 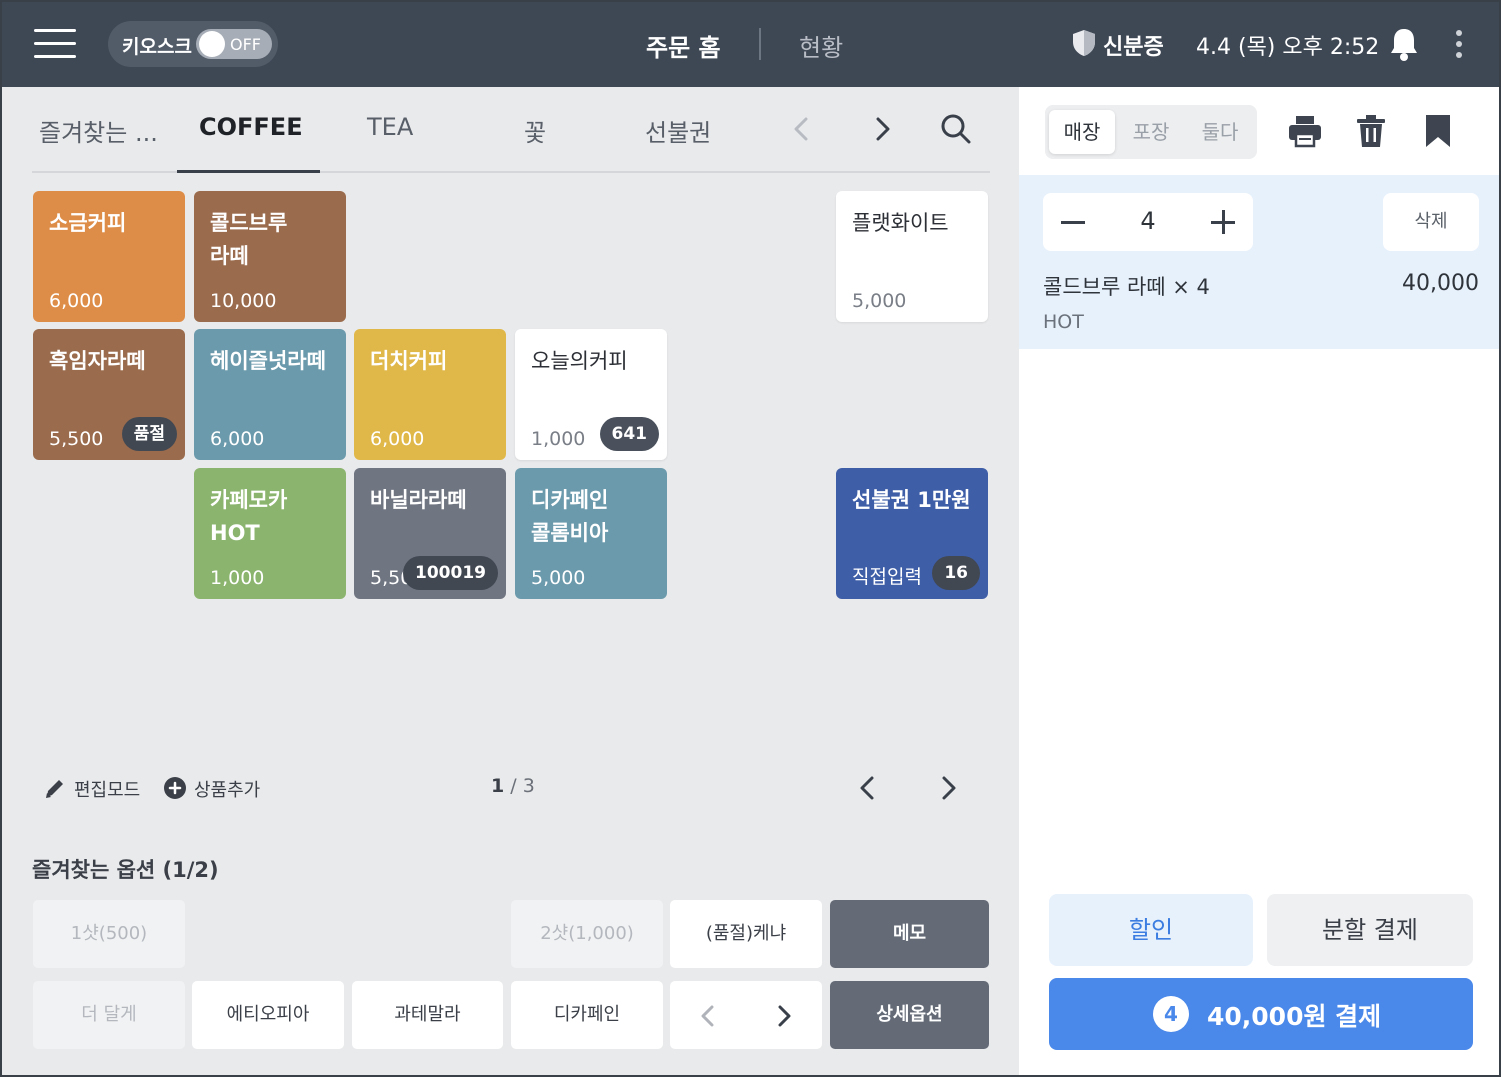 I want to click on product-tile: 헤이즐넛라떼 6,000, so click(x=270, y=394).